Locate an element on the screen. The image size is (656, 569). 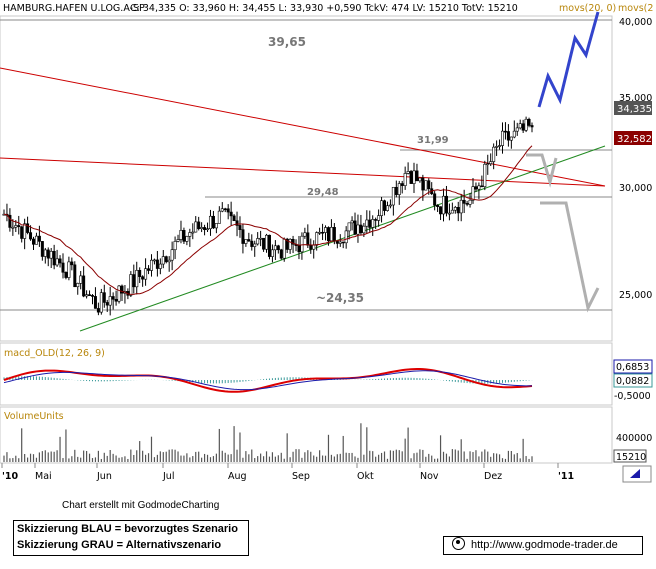
time-axis: '10 Mai Jun Jul Aug Sep Okt Nov Dez '11 is located at coordinates (287, 472).